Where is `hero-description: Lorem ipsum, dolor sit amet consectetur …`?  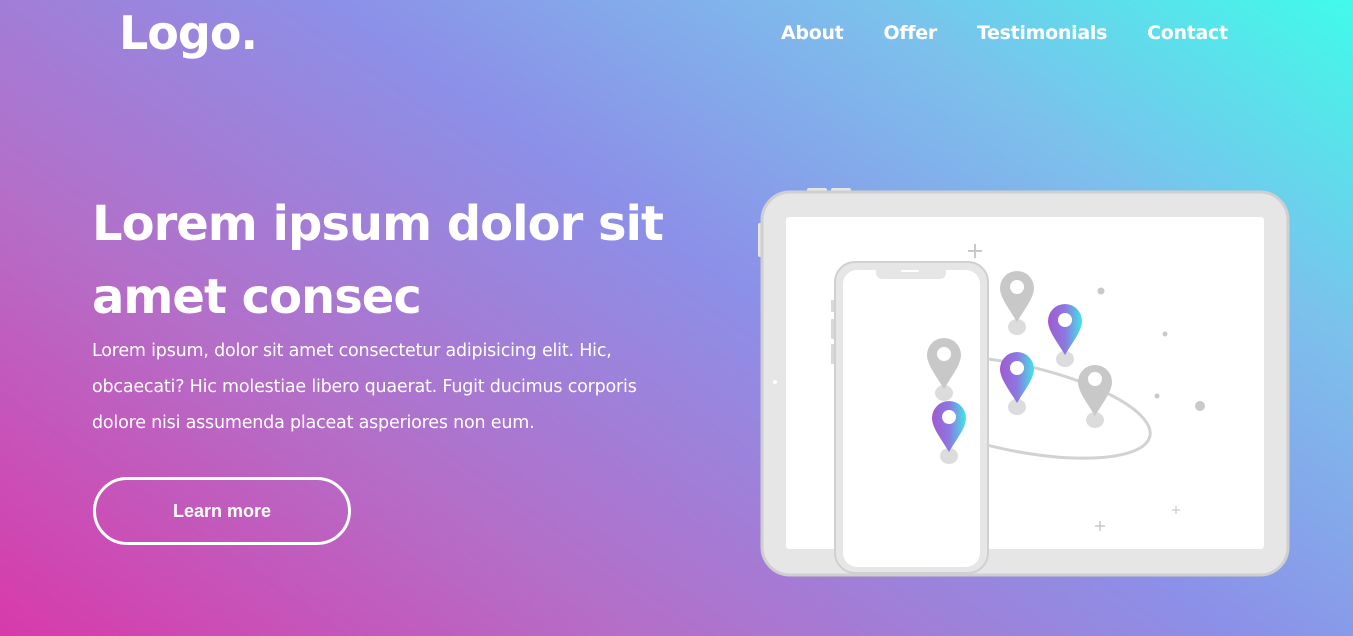 hero-description: Lorem ipsum, dolor sit amet consectetur … is located at coordinates (364, 387).